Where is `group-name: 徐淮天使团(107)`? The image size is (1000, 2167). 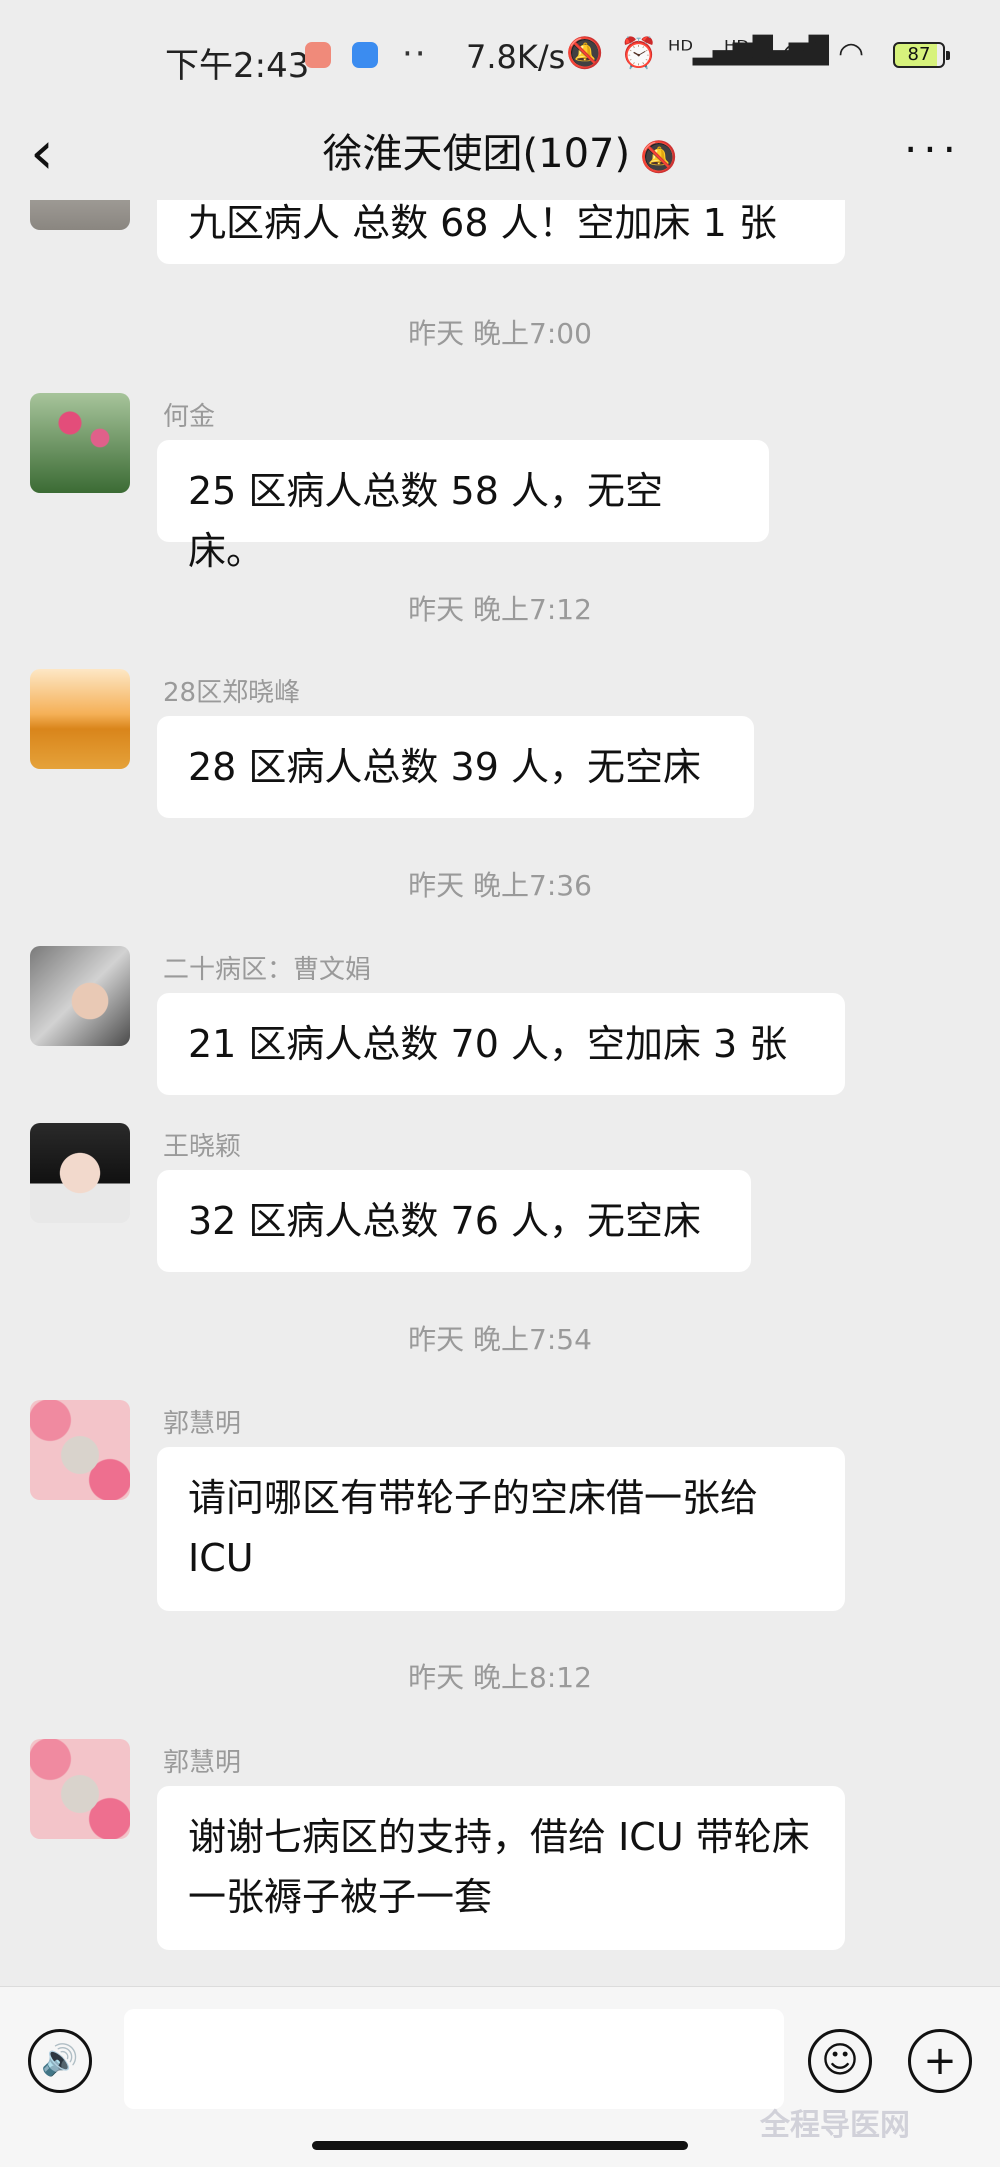 group-name: 徐淮天使团(107) is located at coordinates (476, 154).